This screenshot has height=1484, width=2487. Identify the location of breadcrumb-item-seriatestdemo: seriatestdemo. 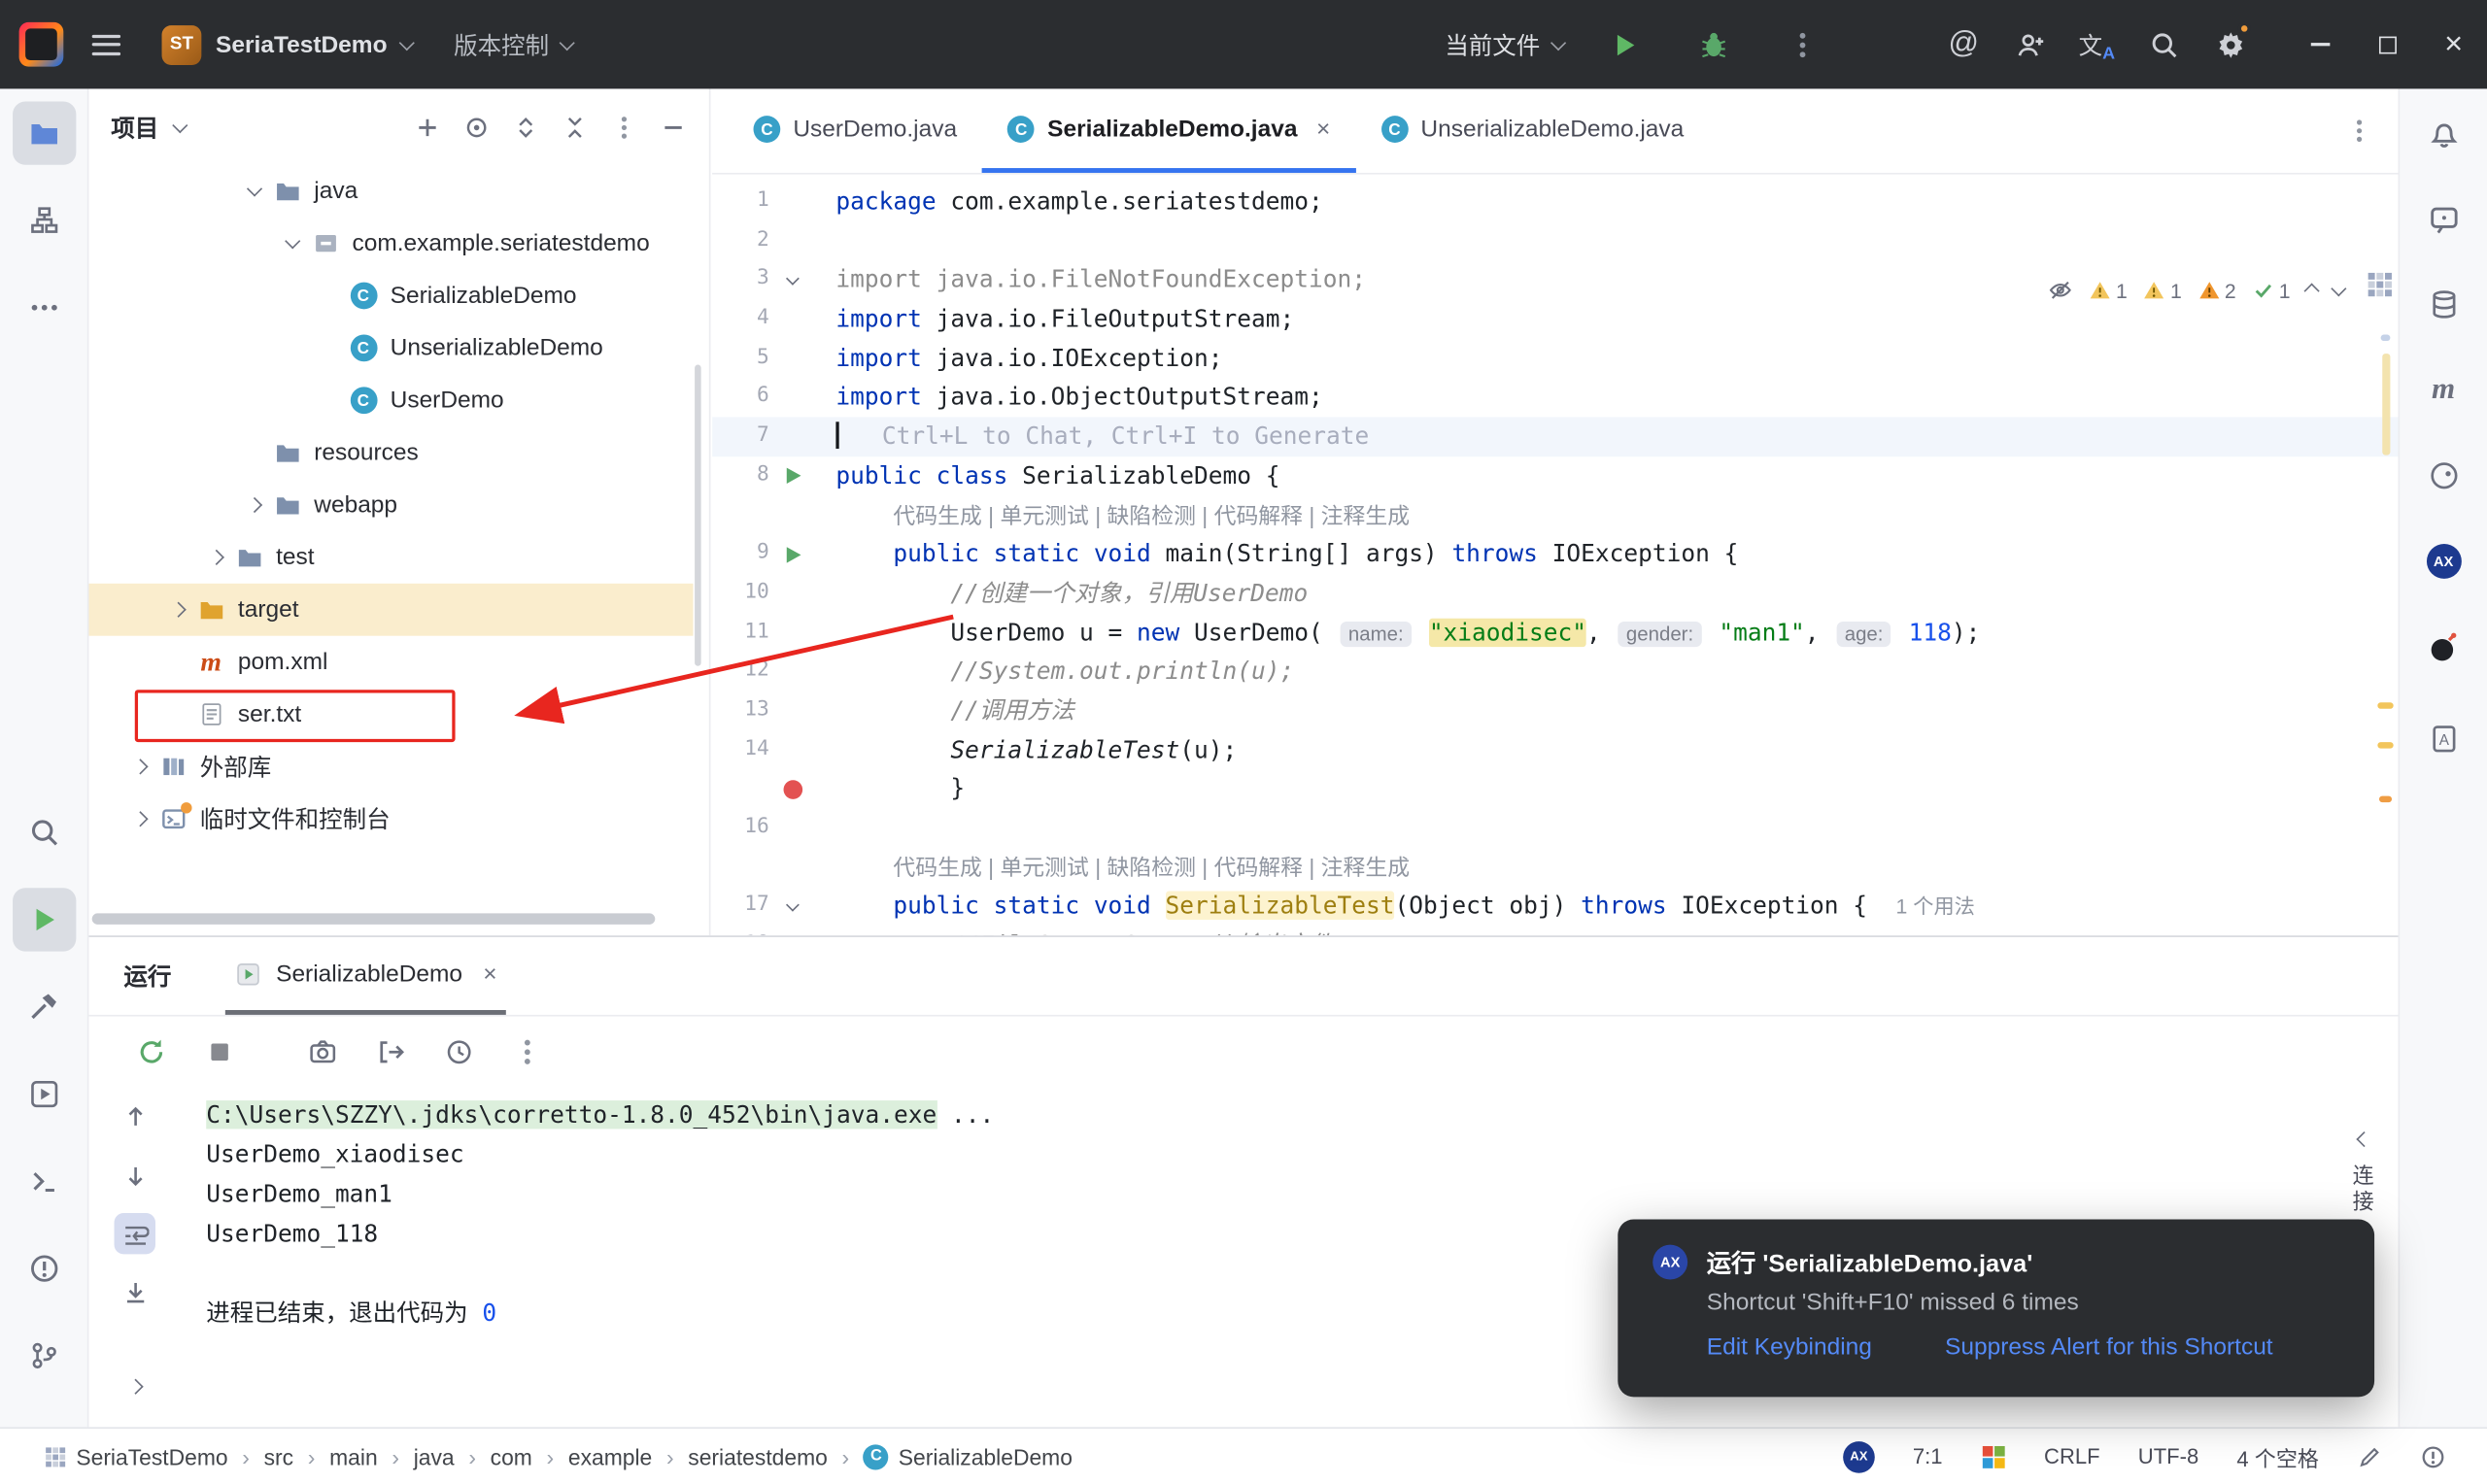
(758, 1456).